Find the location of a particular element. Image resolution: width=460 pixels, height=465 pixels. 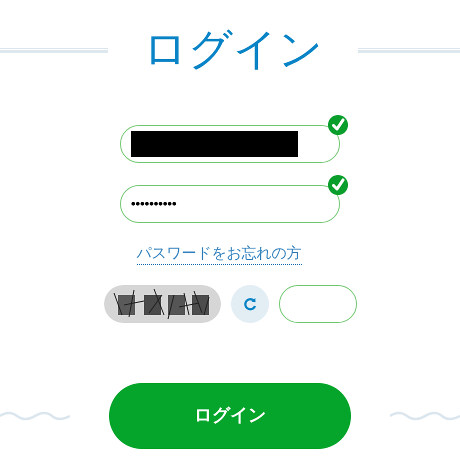

page-title: ログイン is located at coordinates (233, 50).